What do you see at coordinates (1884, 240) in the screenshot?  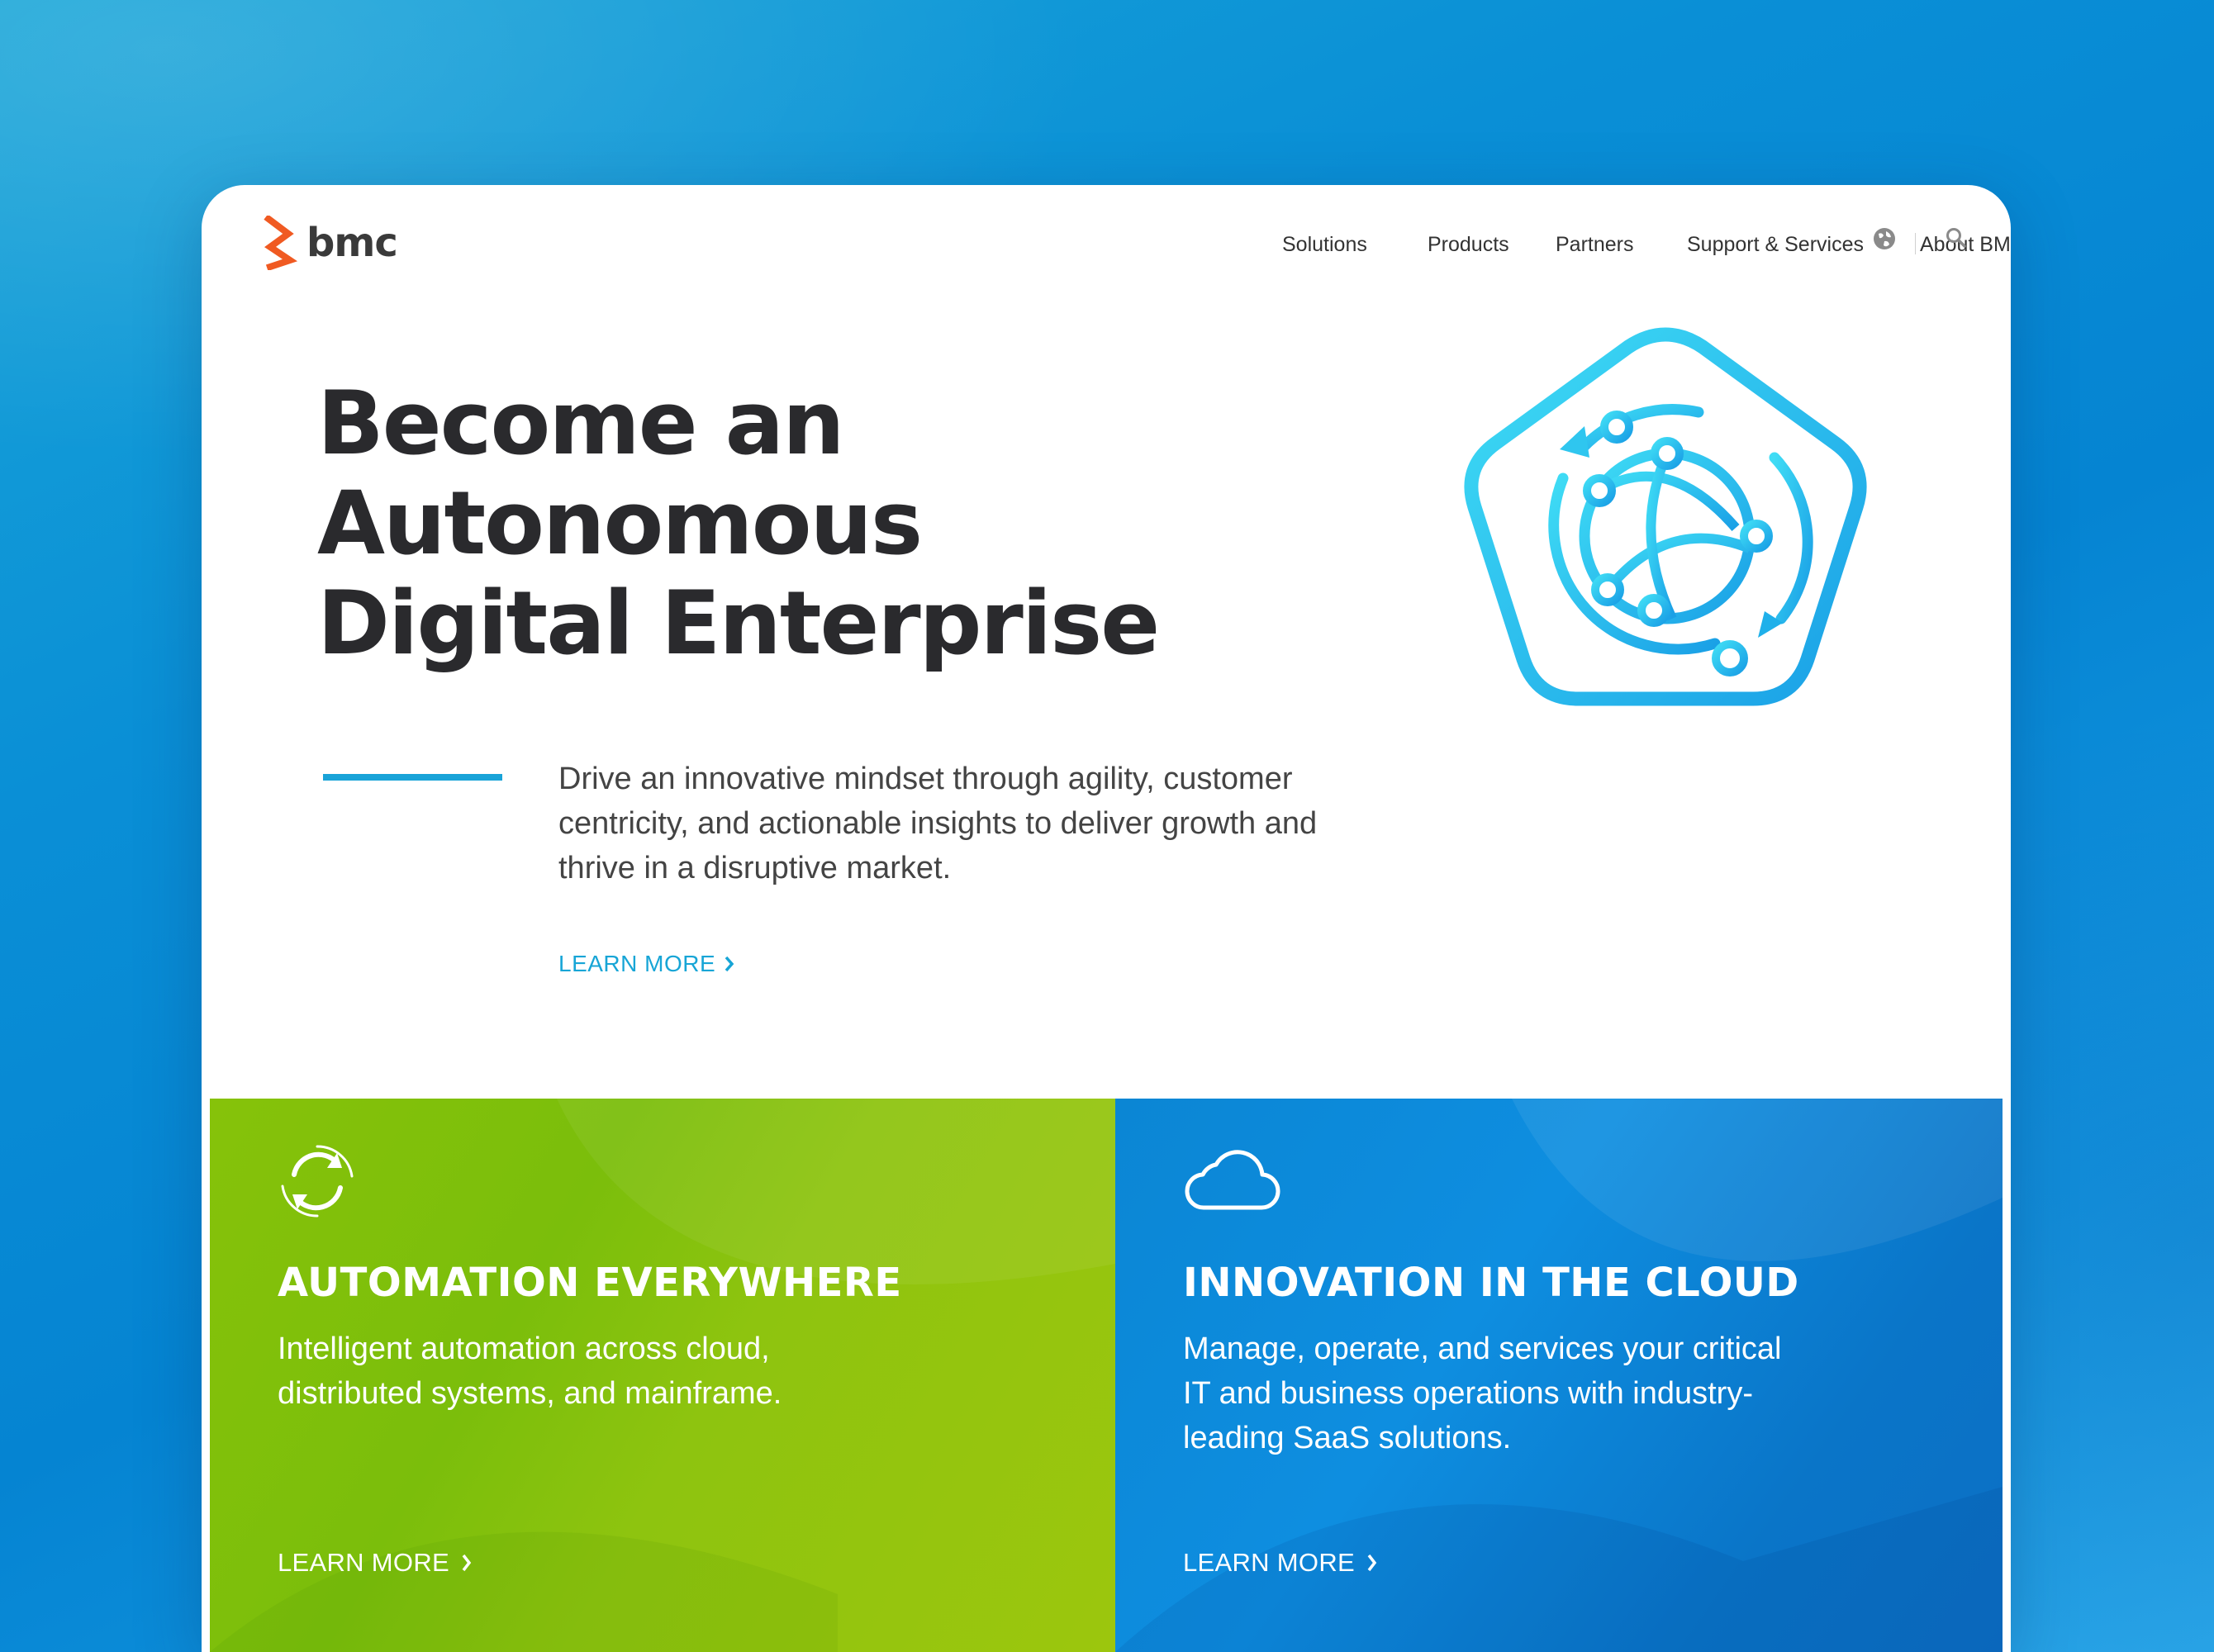 I see `globe-icon` at bounding box center [1884, 240].